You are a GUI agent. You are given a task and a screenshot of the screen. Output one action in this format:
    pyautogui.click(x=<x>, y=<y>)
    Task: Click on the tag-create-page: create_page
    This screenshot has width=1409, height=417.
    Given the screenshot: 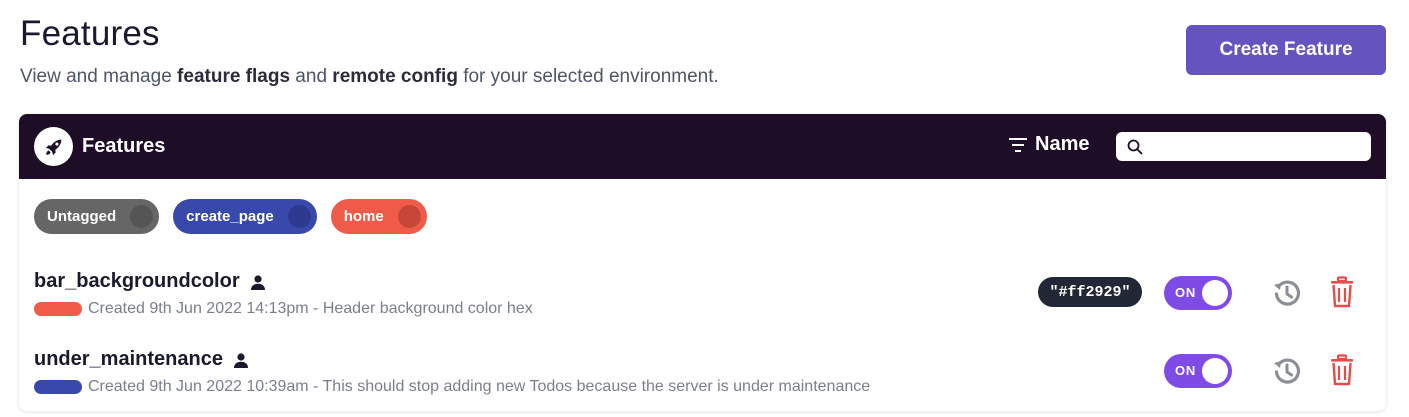 What is the action you would take?
    pyautogui.click(x=245, y=216)
    